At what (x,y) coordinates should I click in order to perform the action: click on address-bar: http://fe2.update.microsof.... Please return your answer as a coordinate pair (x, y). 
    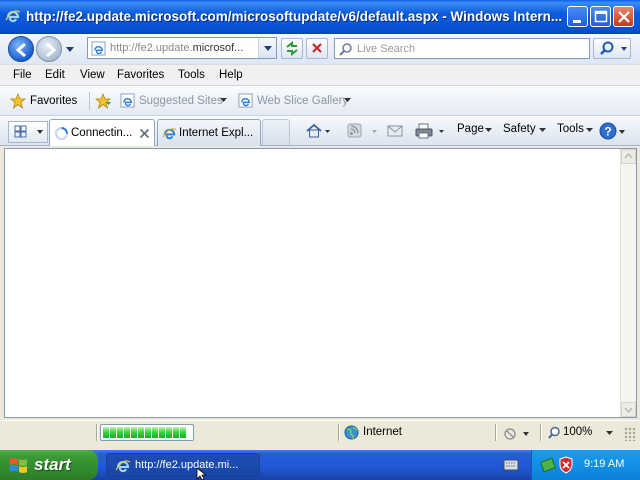
    Looking at the image, I should click on (182, 48).